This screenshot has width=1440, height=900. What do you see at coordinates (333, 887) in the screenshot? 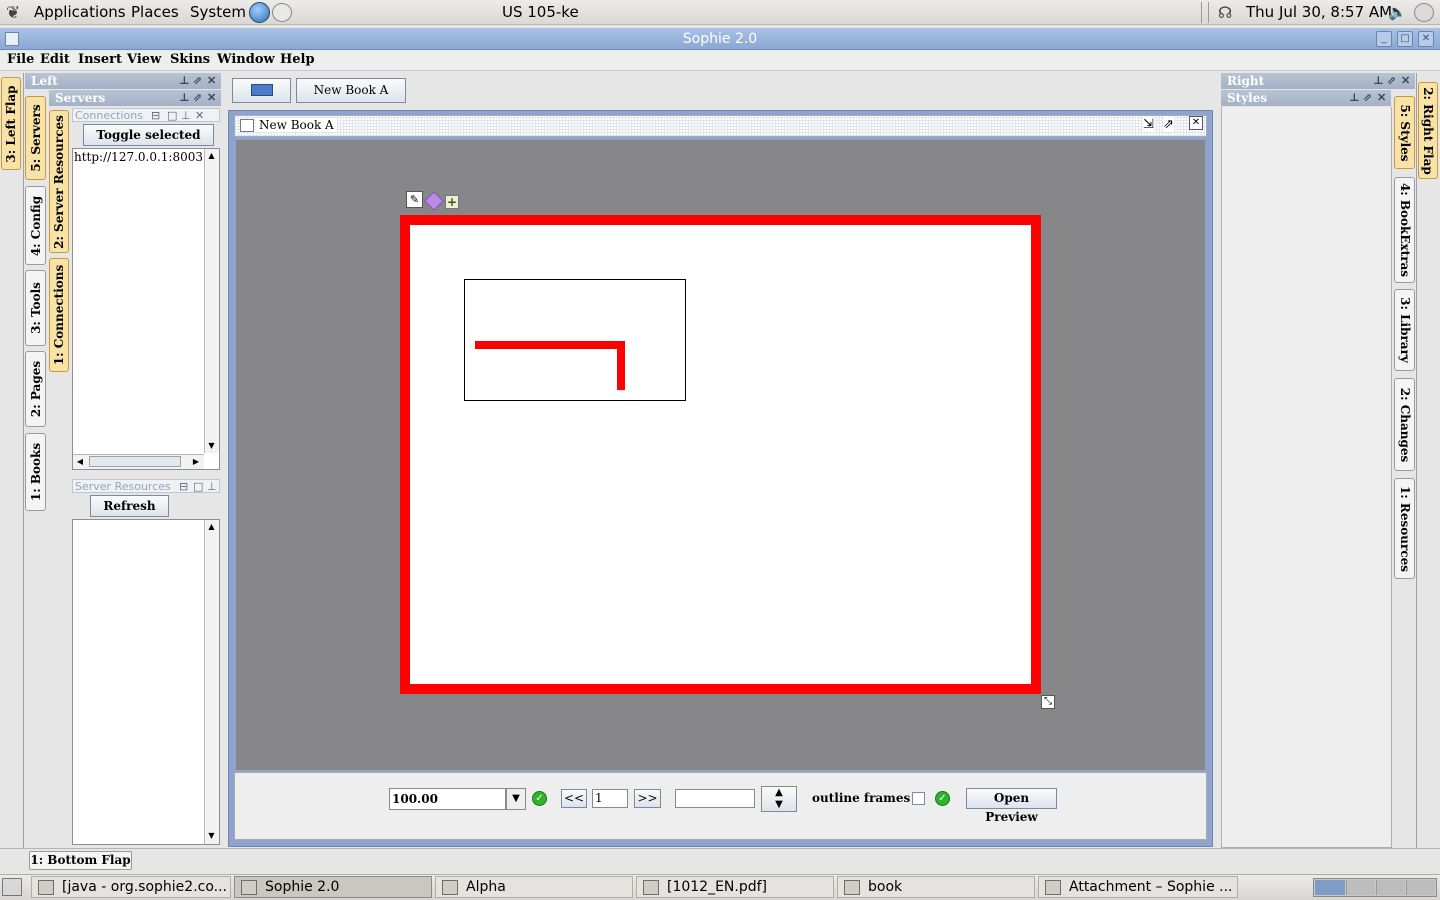
I see `taskbar-item-active: Sophie 2.0` at bounding box center [333, 887].